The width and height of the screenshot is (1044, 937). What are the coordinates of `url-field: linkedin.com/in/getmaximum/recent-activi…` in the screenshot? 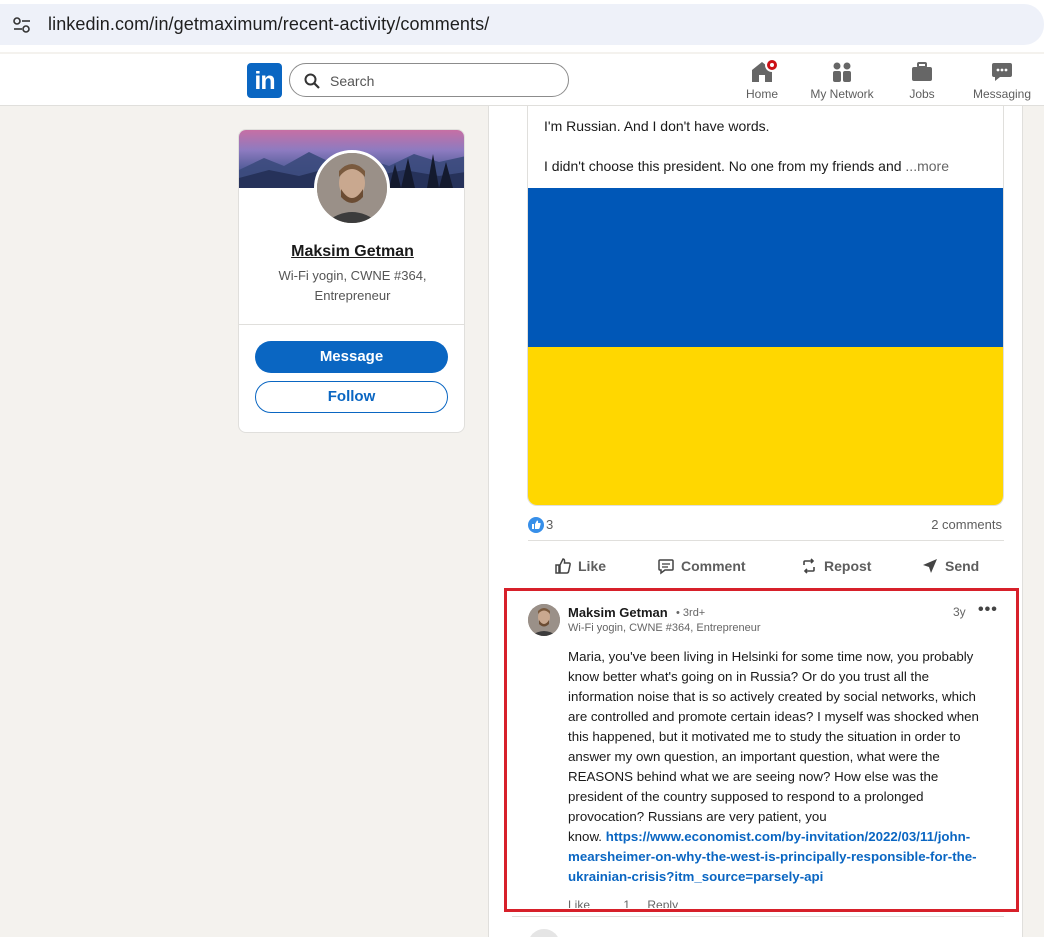 It's located at (522, 24).